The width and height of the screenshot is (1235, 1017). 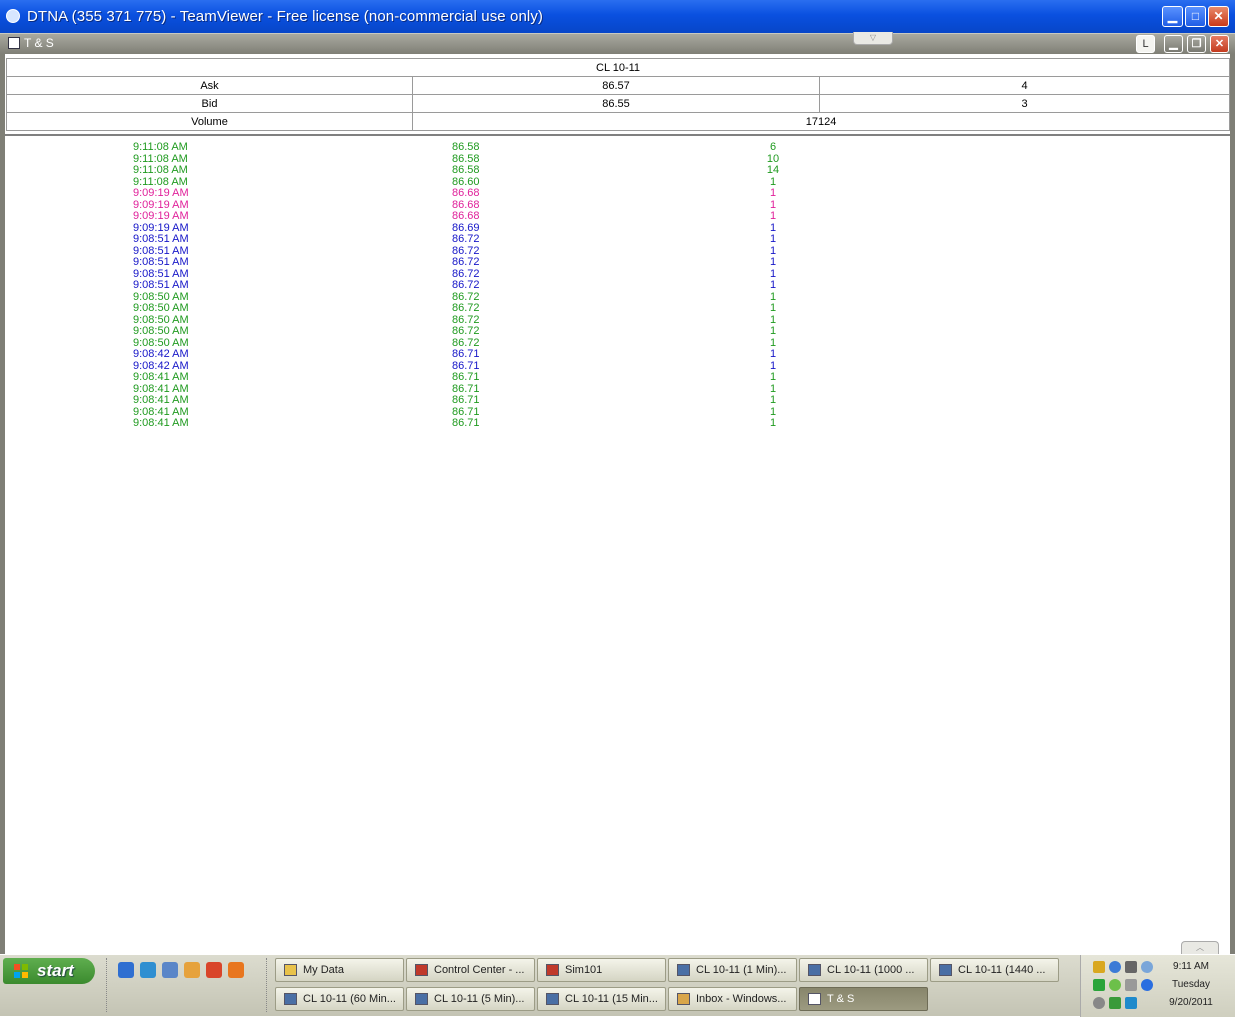 I want to click on ts-window-bar: T & S ▽ L ▁ ❐ ✕, so click(x=617, y=43).